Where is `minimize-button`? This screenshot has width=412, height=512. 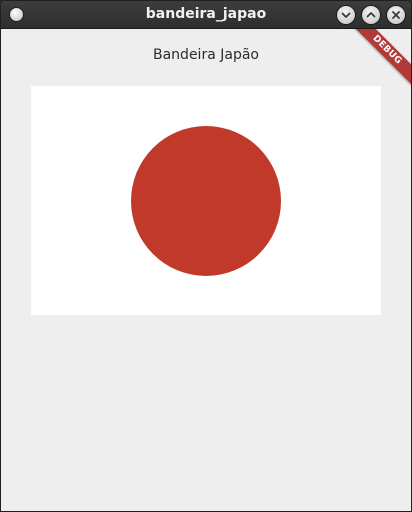
minimize-button is located at coordinates (346, 15).